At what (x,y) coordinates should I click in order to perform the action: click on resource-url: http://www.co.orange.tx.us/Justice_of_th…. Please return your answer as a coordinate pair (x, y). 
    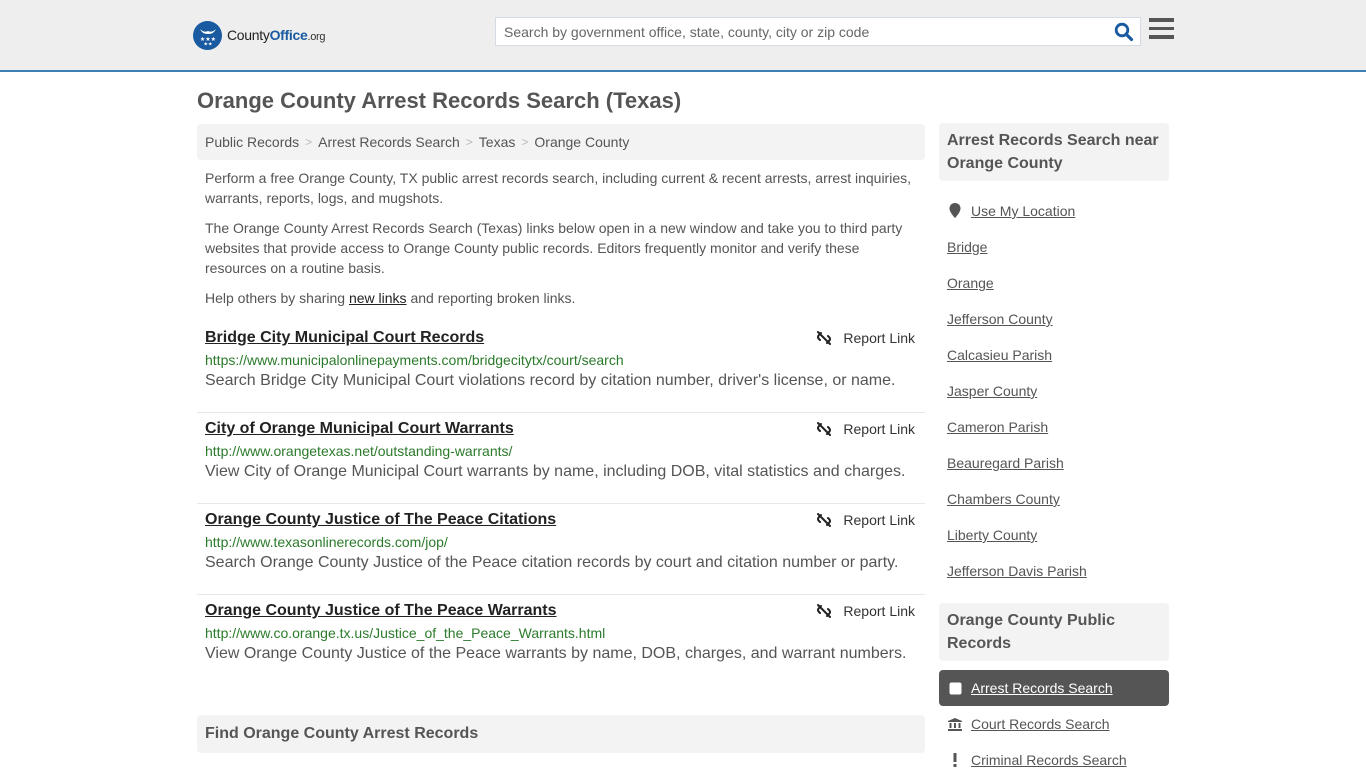
    Looking at the image, I should click on (561, 633).